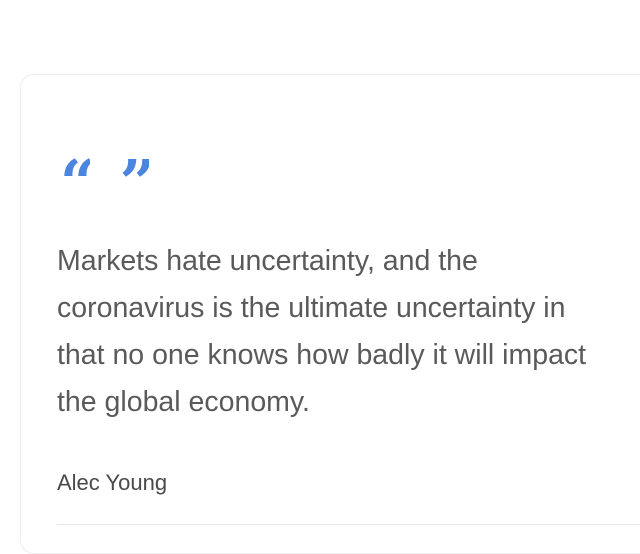 This screenshot has height=554, width=640. What do you see at coordinates (112, 482) in the screenshot?
I see `quote-author: Alec Young` at bounding box center [112, 482].